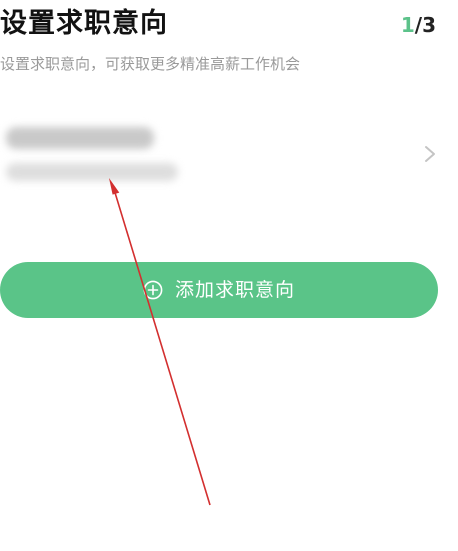 The width and height of the screenshot is (458, 551). I want to click on step-current: 1, so click(407, 25).